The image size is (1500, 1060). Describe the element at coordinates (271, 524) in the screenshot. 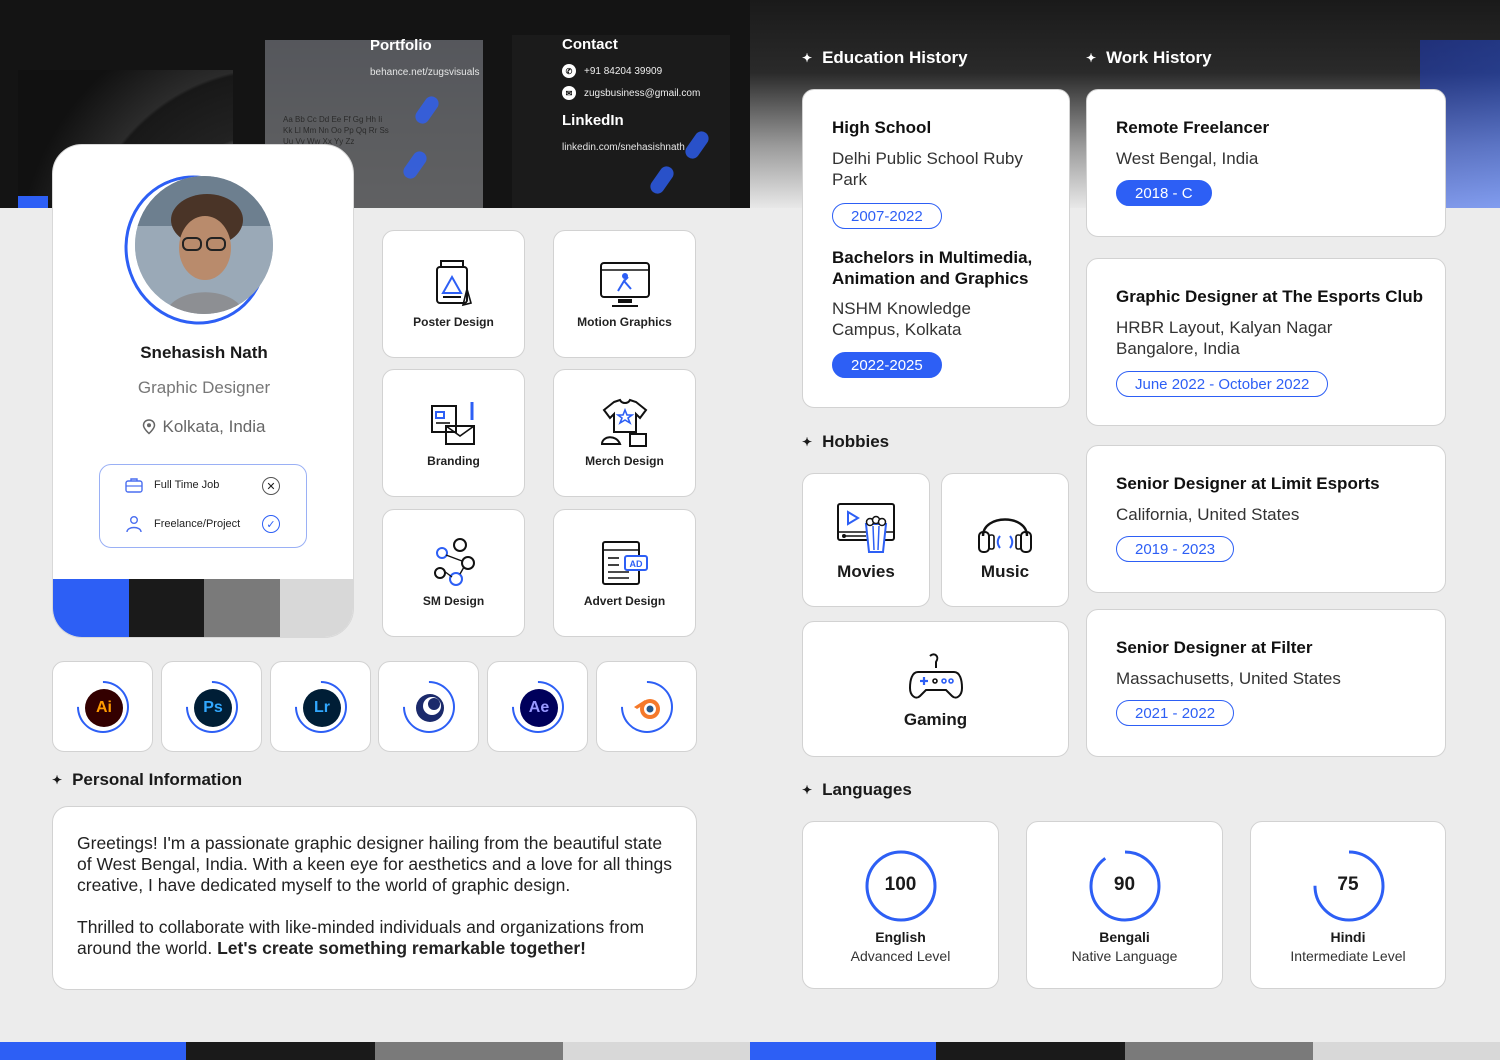

I see `check-icon: ✓` at that location.